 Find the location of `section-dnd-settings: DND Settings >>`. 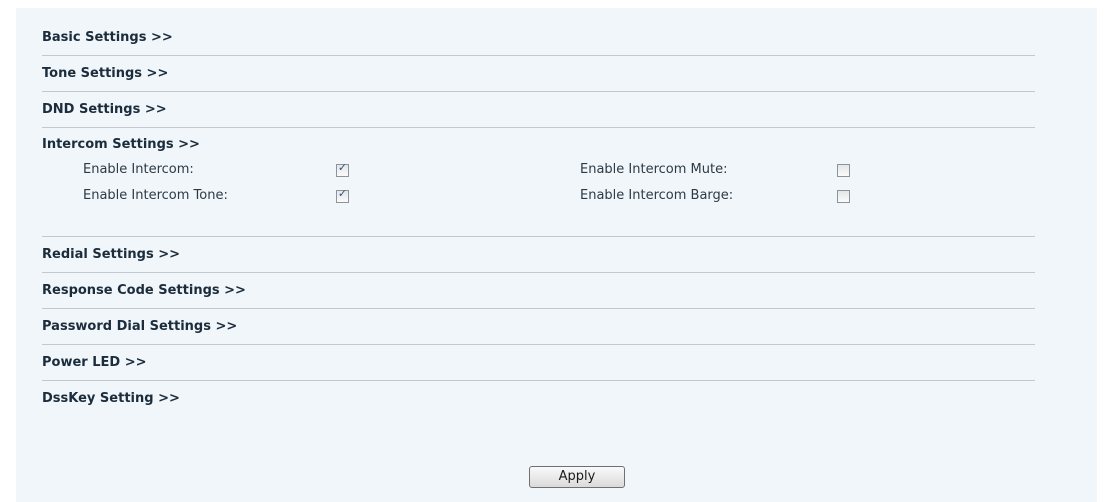

section-dnd-settings: DND Settings >> is located at coordinates (538, 110).